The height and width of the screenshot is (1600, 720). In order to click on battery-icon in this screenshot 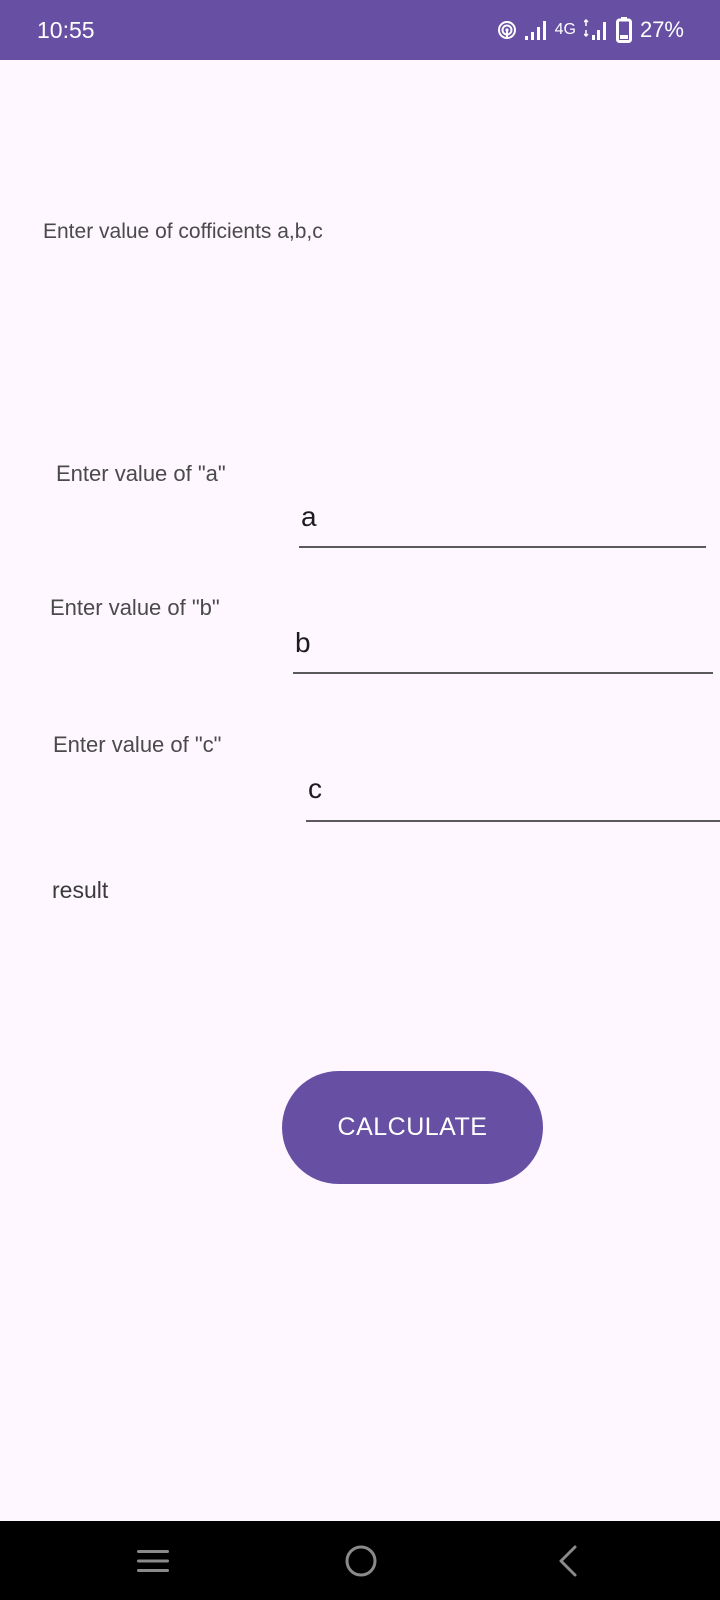, I will do `click(623, 30)`.